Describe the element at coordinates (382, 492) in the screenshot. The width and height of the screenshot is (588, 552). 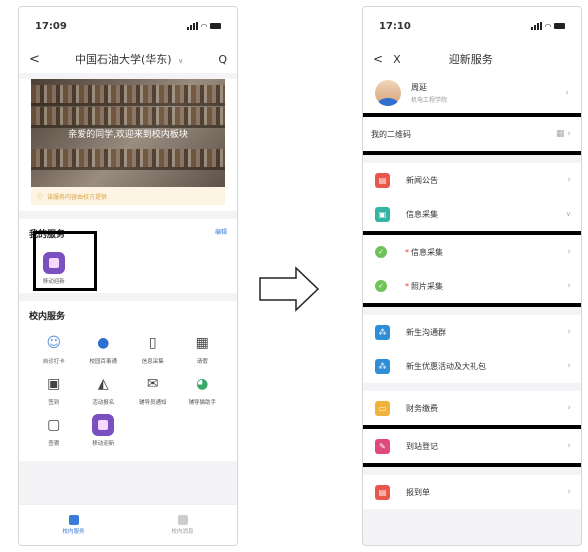
I see `form-icon: ▤` at that location.